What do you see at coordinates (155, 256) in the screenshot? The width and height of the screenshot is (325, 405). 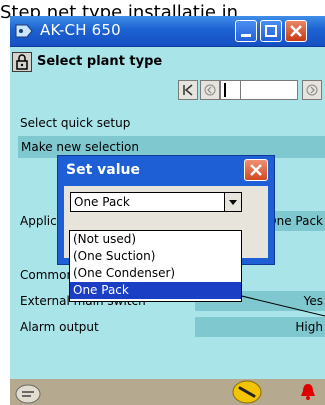 I see `option-one-suction: (One Suction)` at bounding box center [155, 256].